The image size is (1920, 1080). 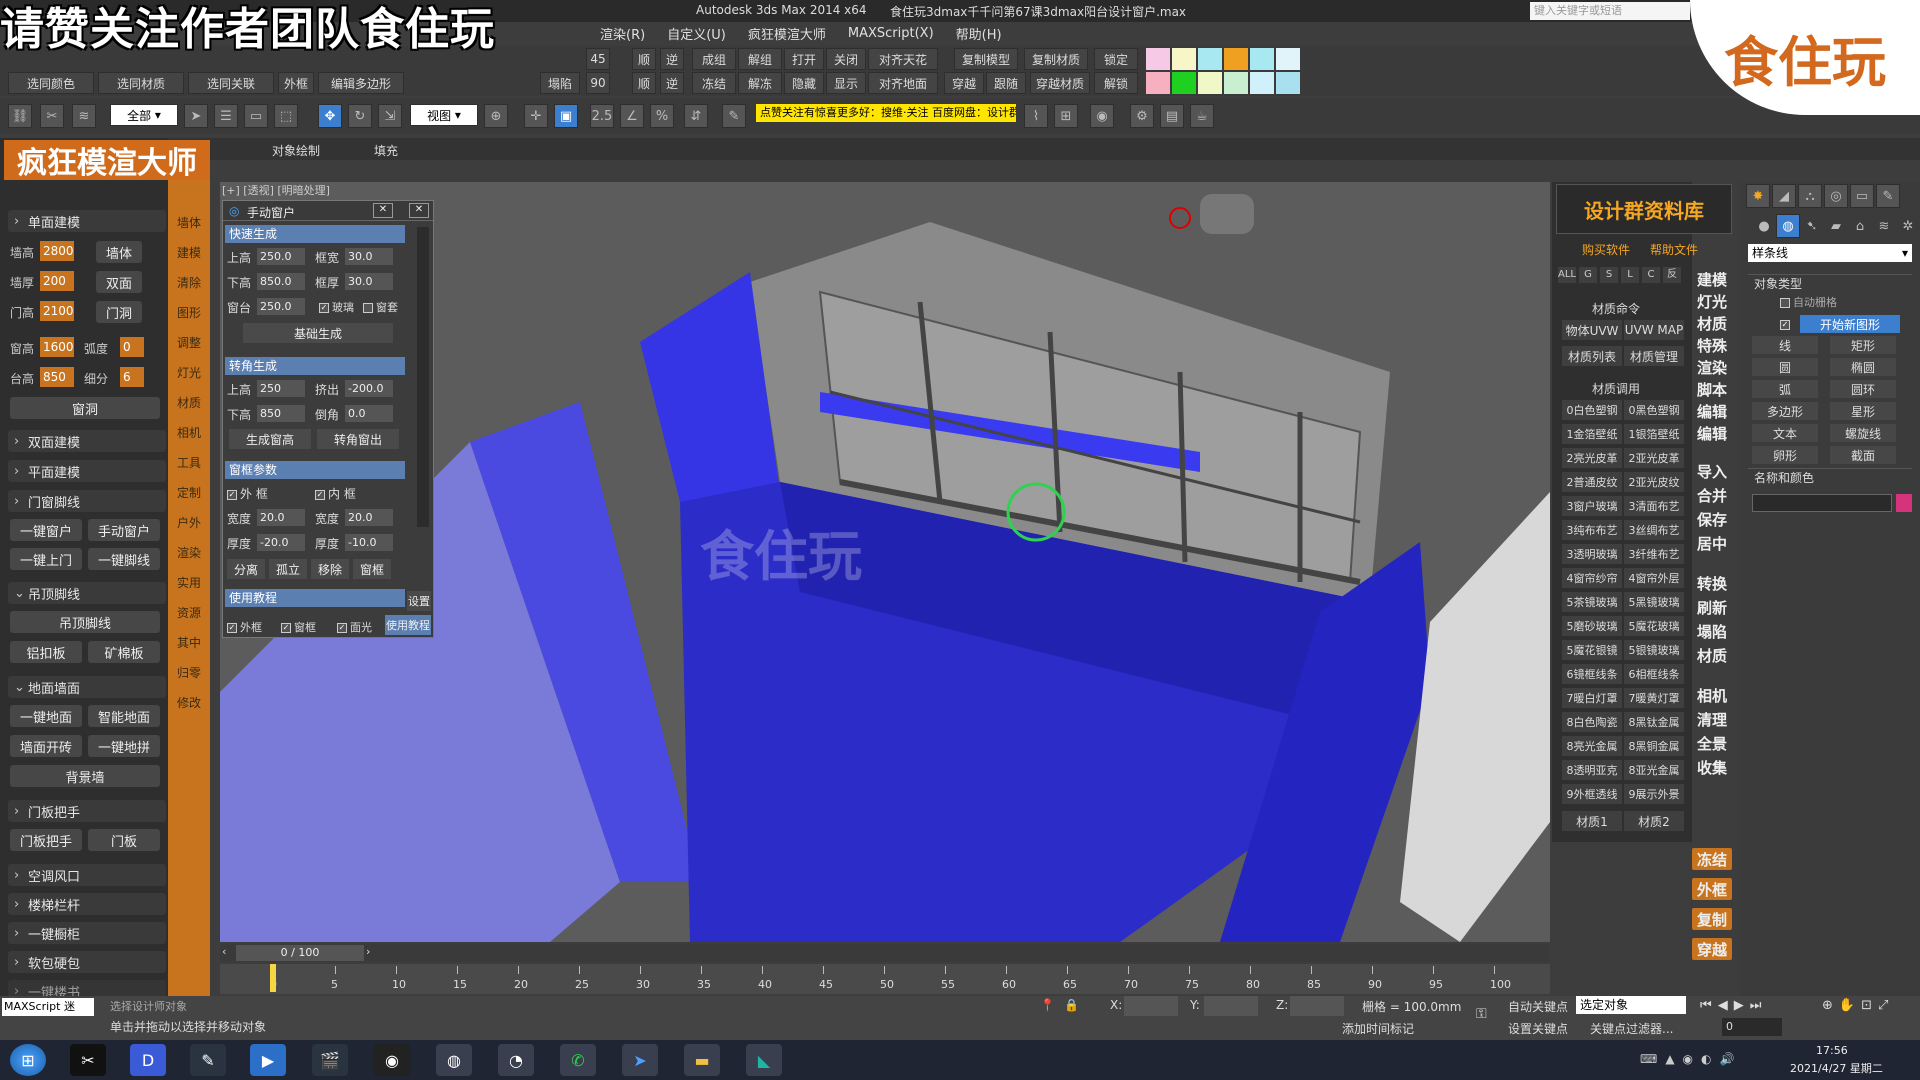 What do you see at coordinates (1764, 226) in the screenshot?
I see `geometry-icon: ●` at bounding box center [1764, 226].